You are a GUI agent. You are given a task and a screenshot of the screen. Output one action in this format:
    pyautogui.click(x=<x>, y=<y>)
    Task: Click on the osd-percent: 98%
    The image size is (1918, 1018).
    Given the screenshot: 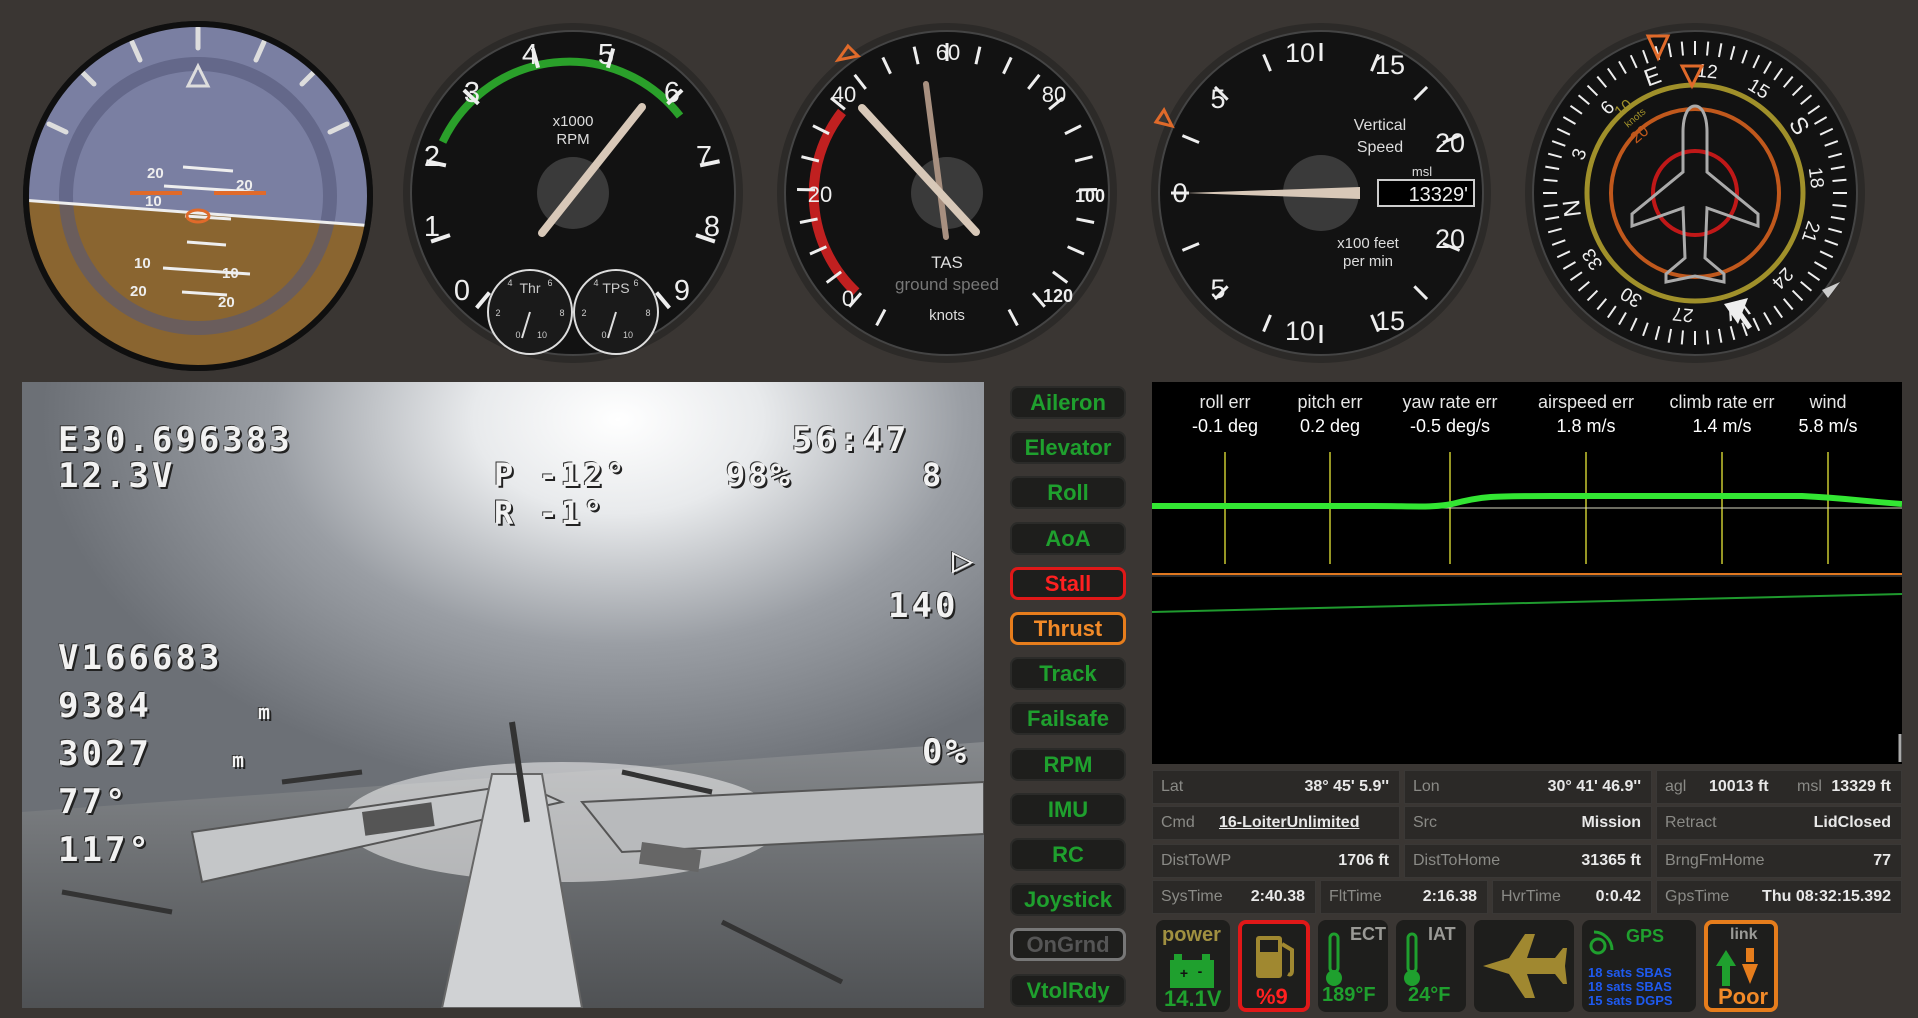 What is the action you would take?
    pyautogui.click(x=759, y=475)
    